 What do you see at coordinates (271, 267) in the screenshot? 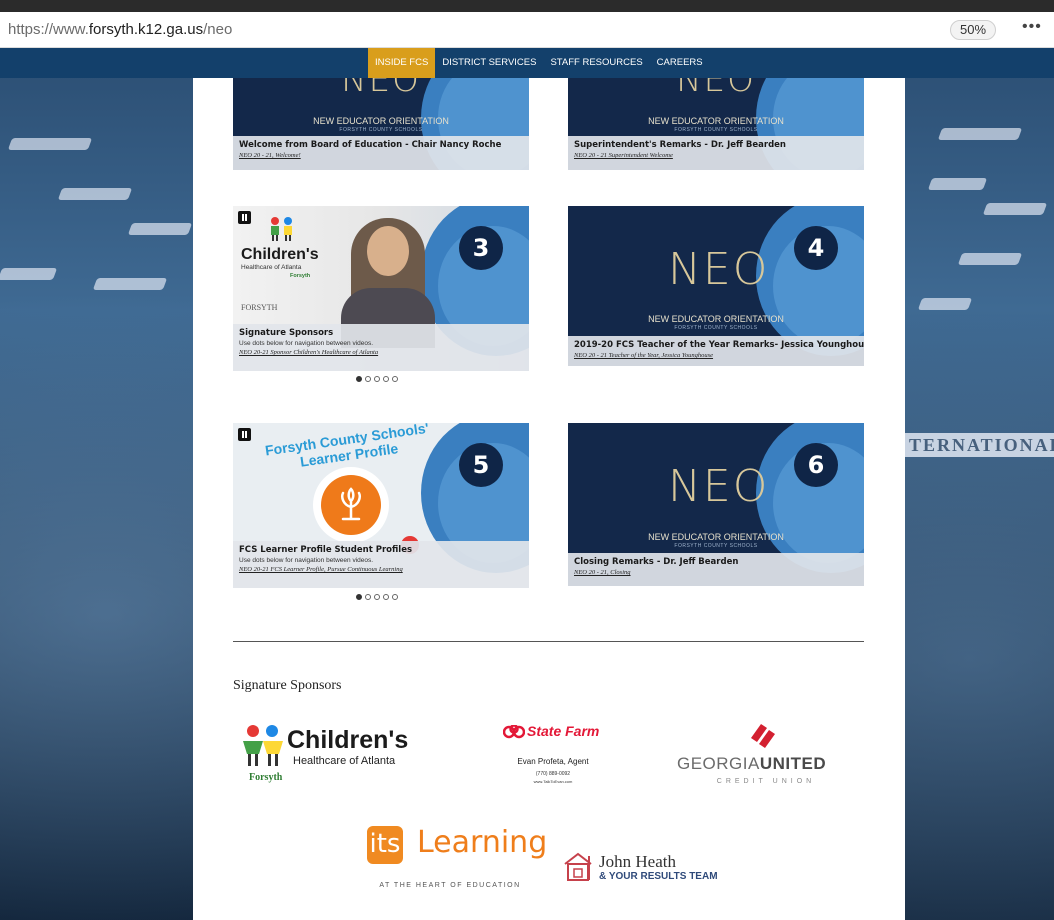
I see `childrens-overlay-sub: Healthcare of Atlanta` at bounding box center [271, 267].